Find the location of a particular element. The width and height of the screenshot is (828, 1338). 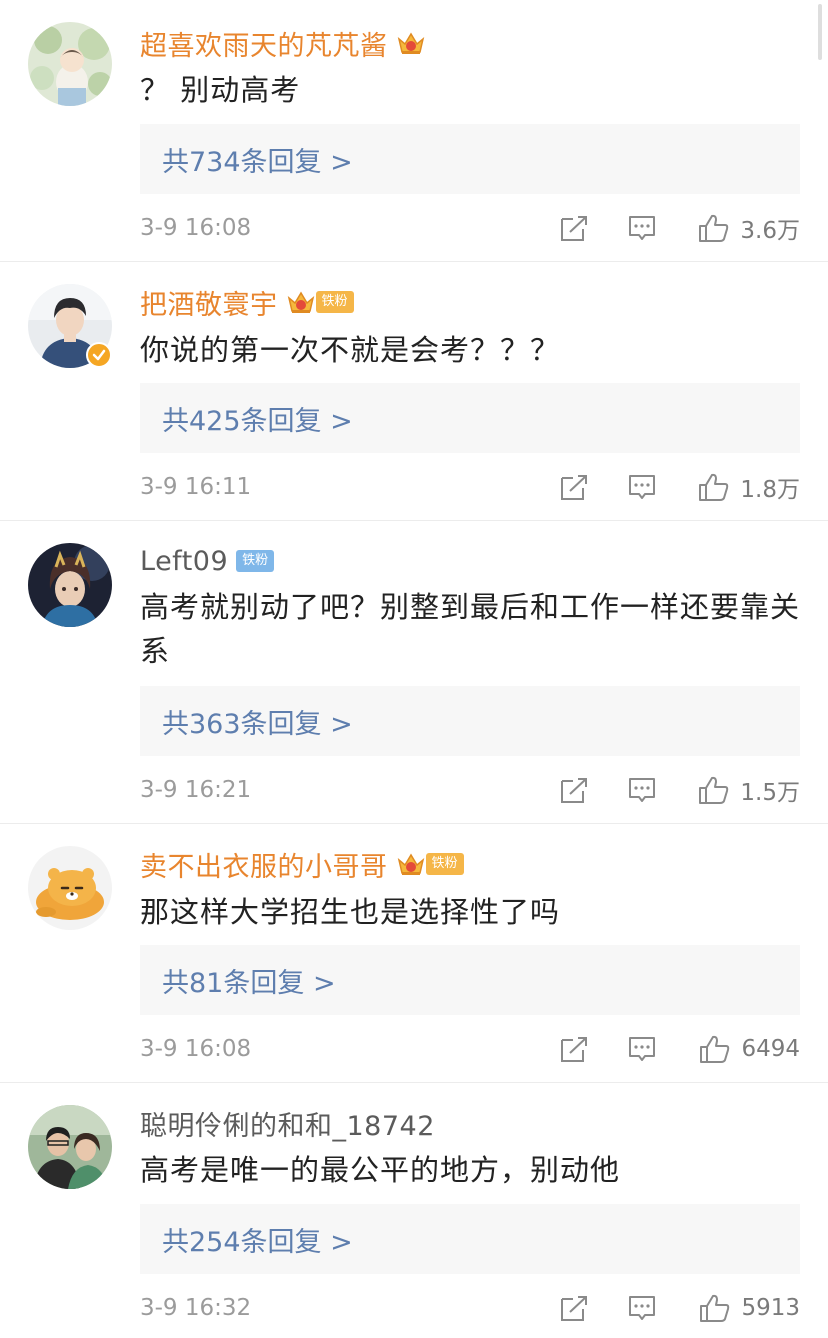

vip-badge is located at coordinates (411, 43).